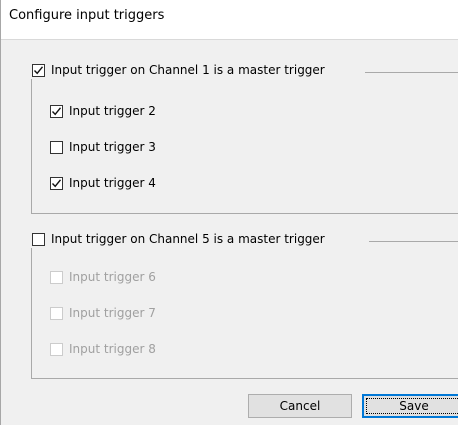  I want to click on trigger-3-checkbox, so click(56, 147).